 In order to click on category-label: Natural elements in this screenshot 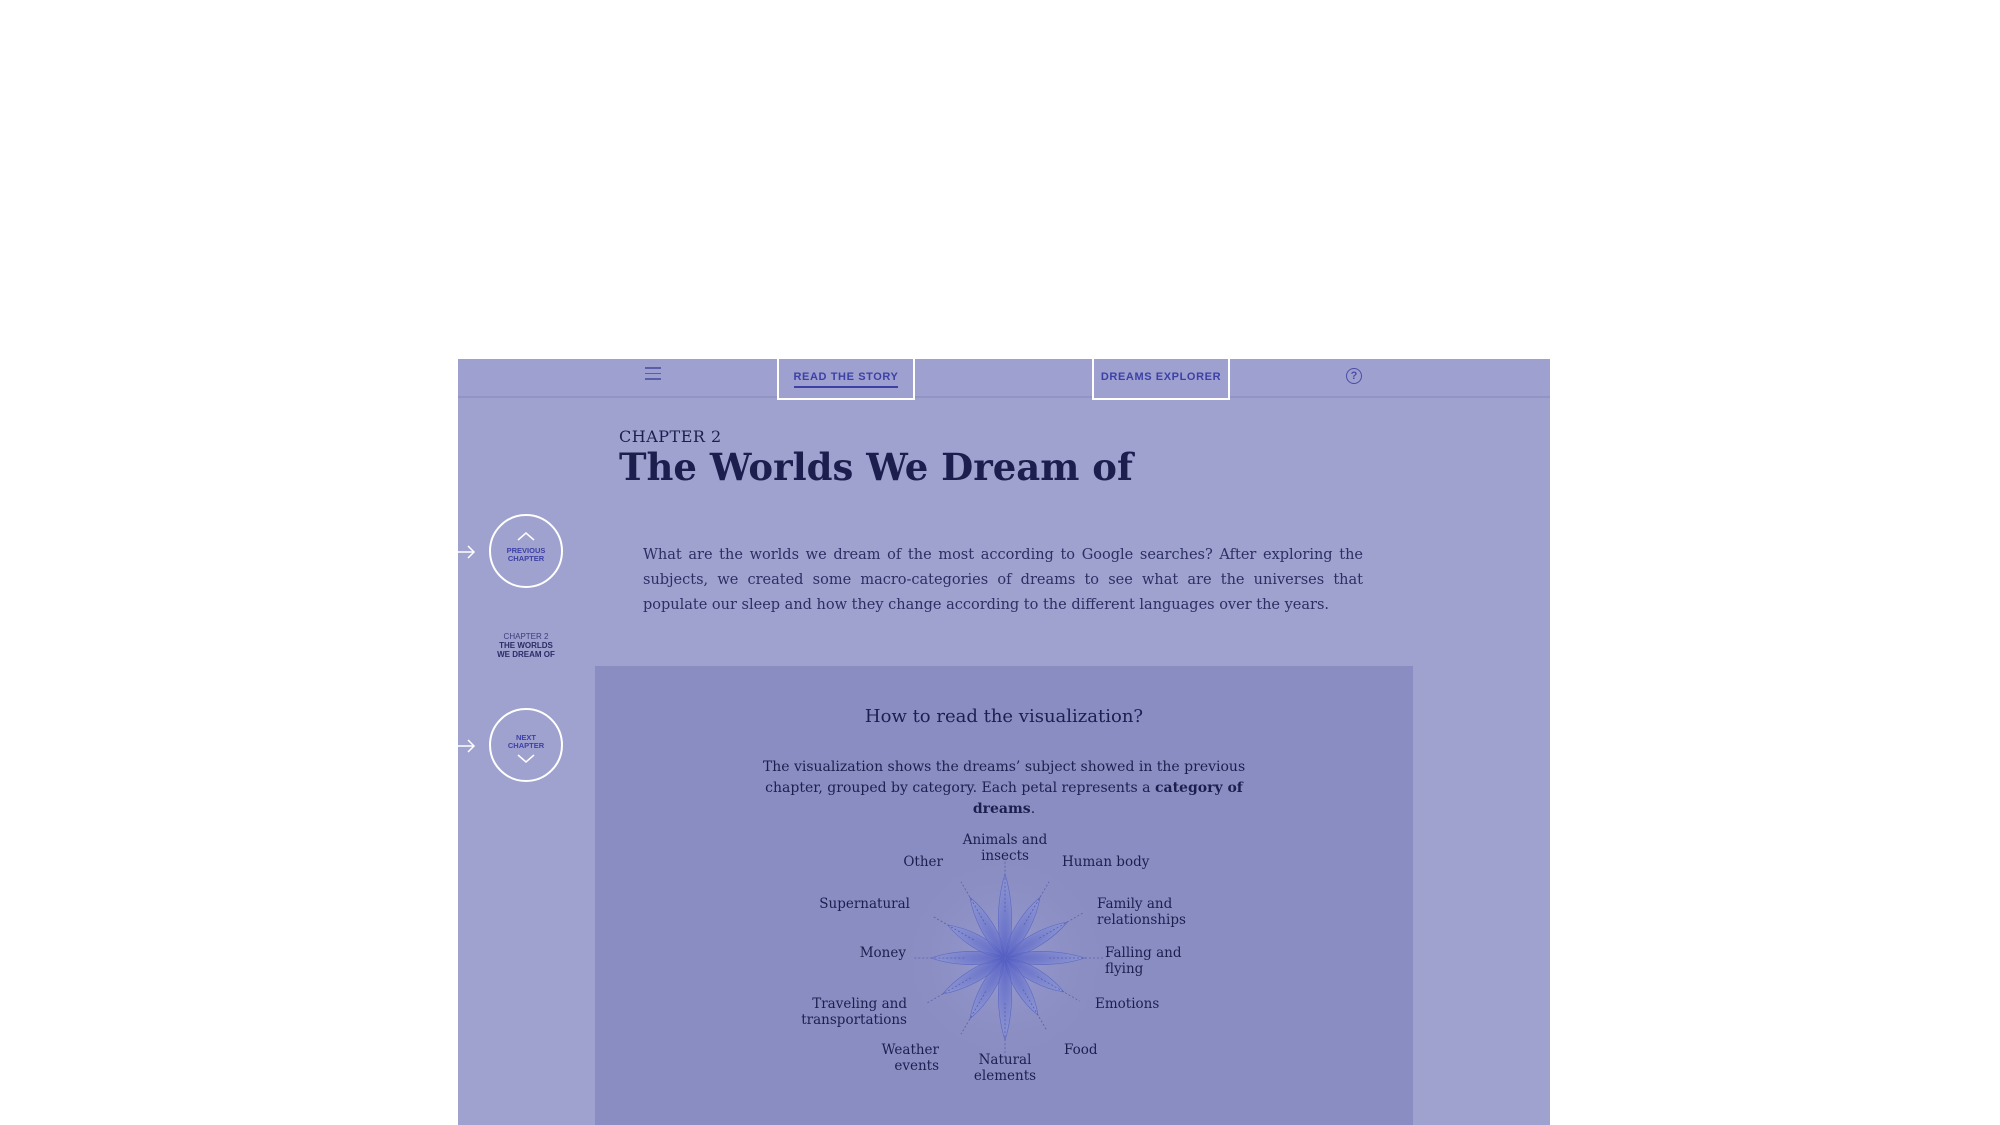, I will do `click(1005, 1068)`.